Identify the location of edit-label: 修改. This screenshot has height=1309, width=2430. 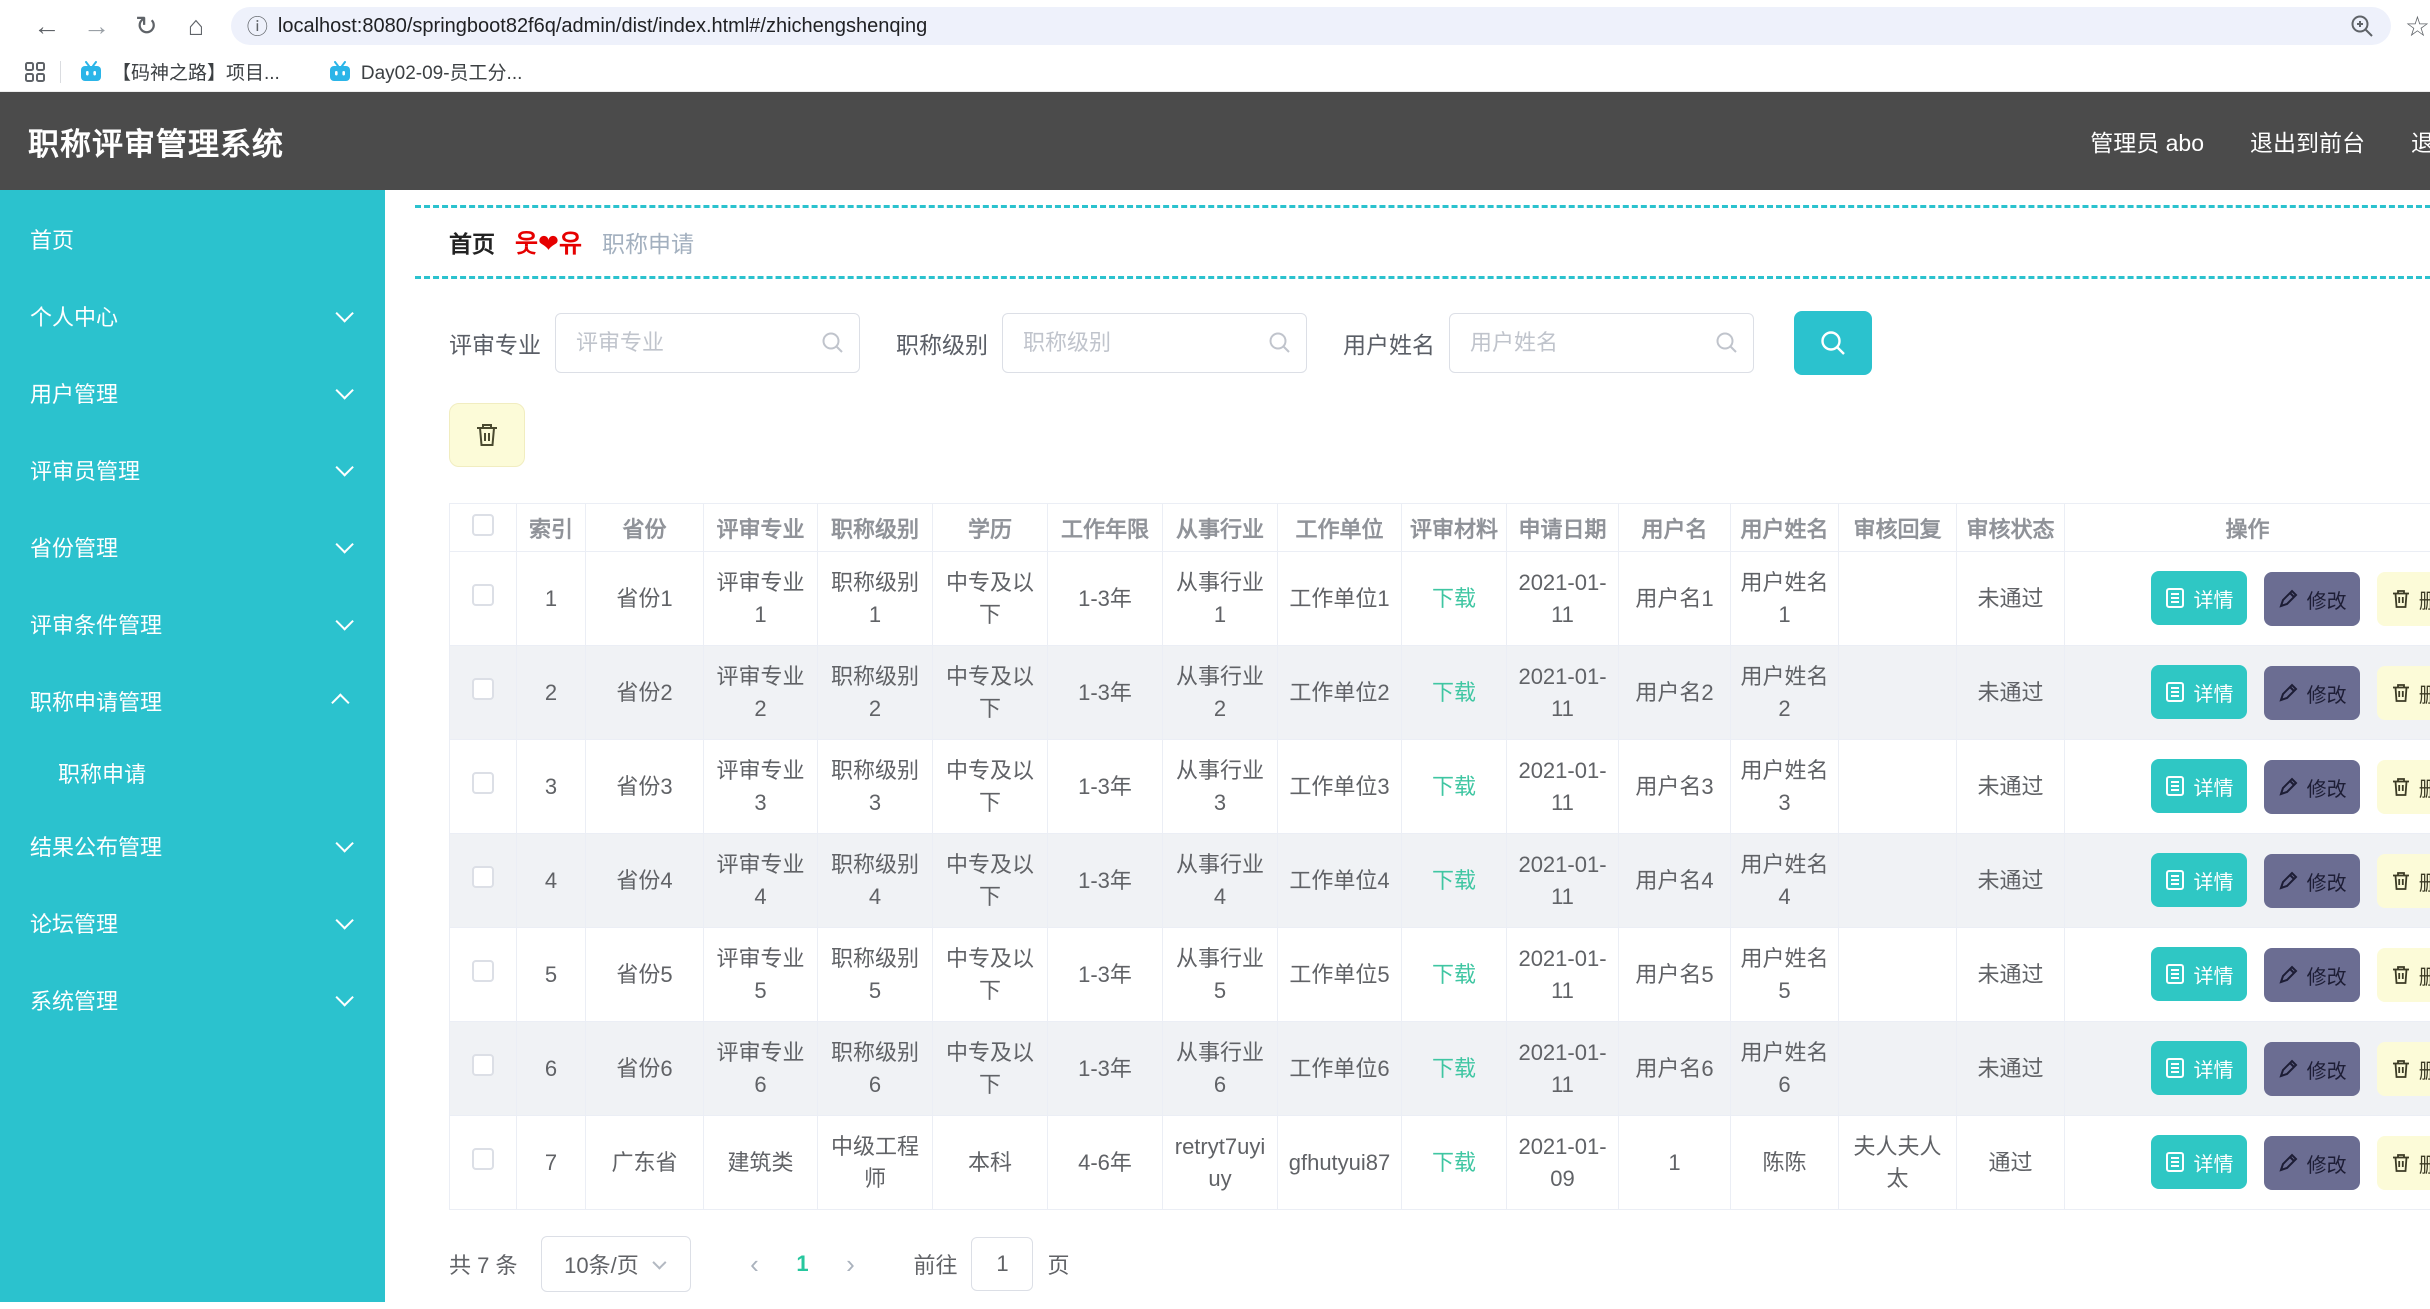
(2326, 1165).